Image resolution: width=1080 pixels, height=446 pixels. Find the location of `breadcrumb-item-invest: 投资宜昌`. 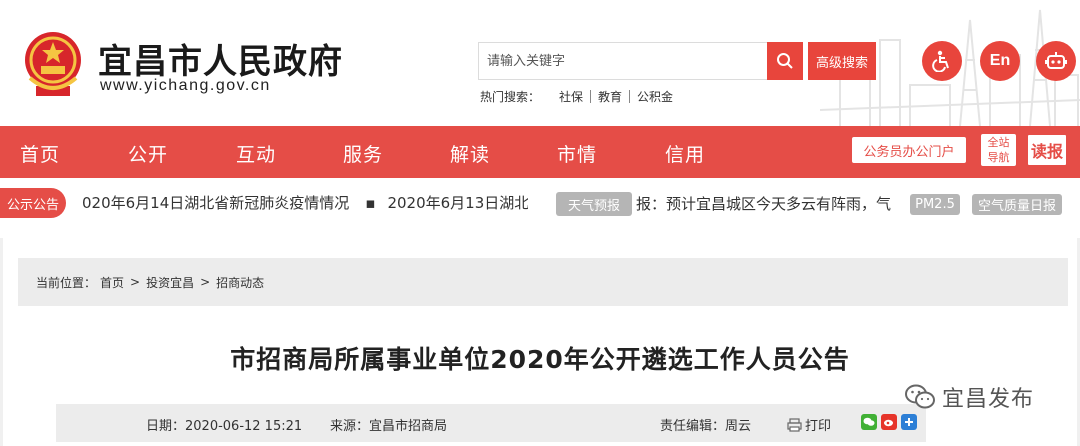

breadcrumb-item-invest: 投资宜昌 is located at coordinates (170, 282).